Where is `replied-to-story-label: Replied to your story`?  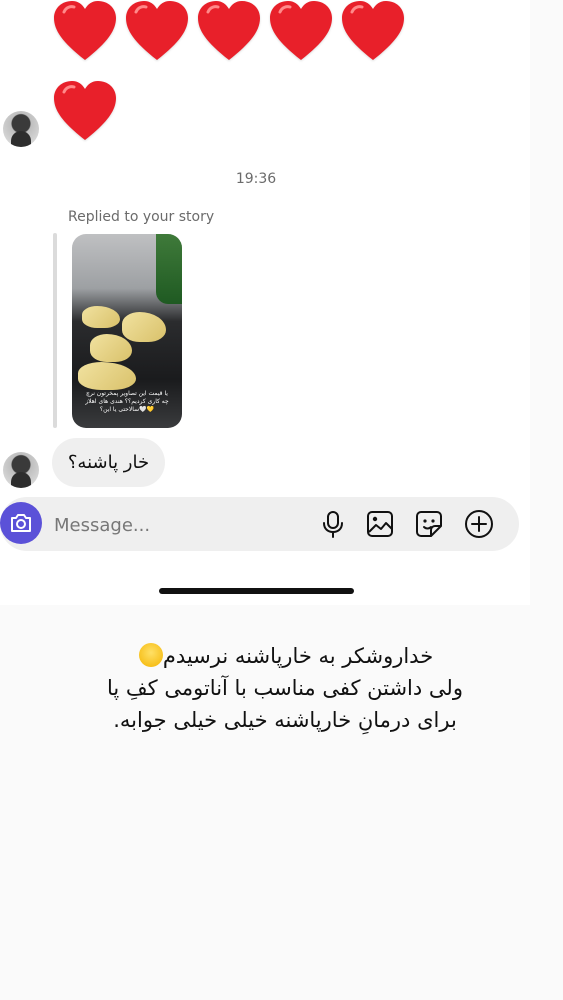 replied-to-story-label: Replied to your story is located at coordinates (141, 217).